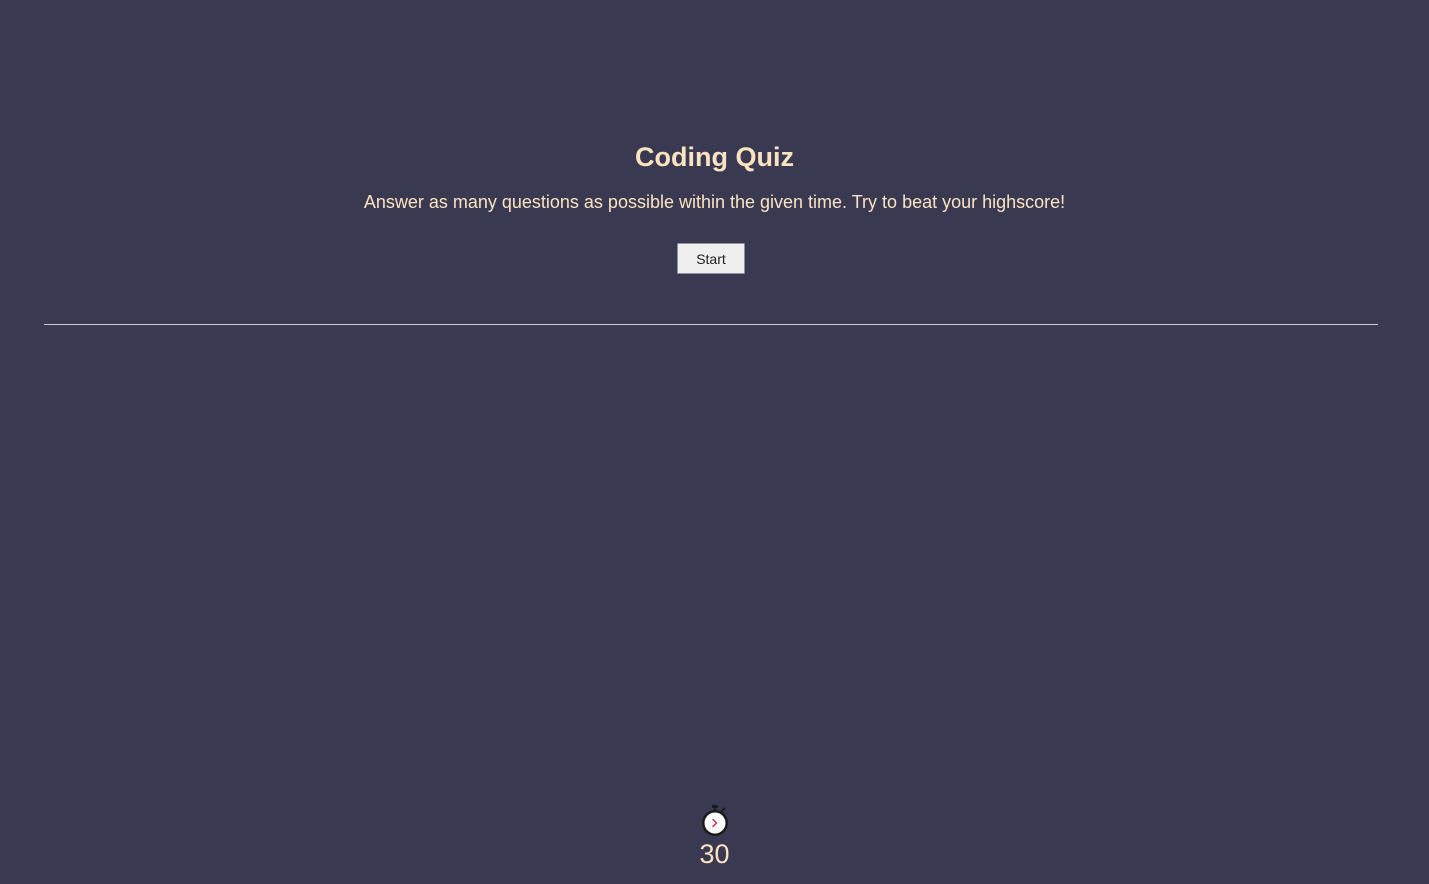  What do you see at coordinates (714, 157) in the screenshot?
I see `page-title: Coding Quiz` at bounding box center [714, 157].